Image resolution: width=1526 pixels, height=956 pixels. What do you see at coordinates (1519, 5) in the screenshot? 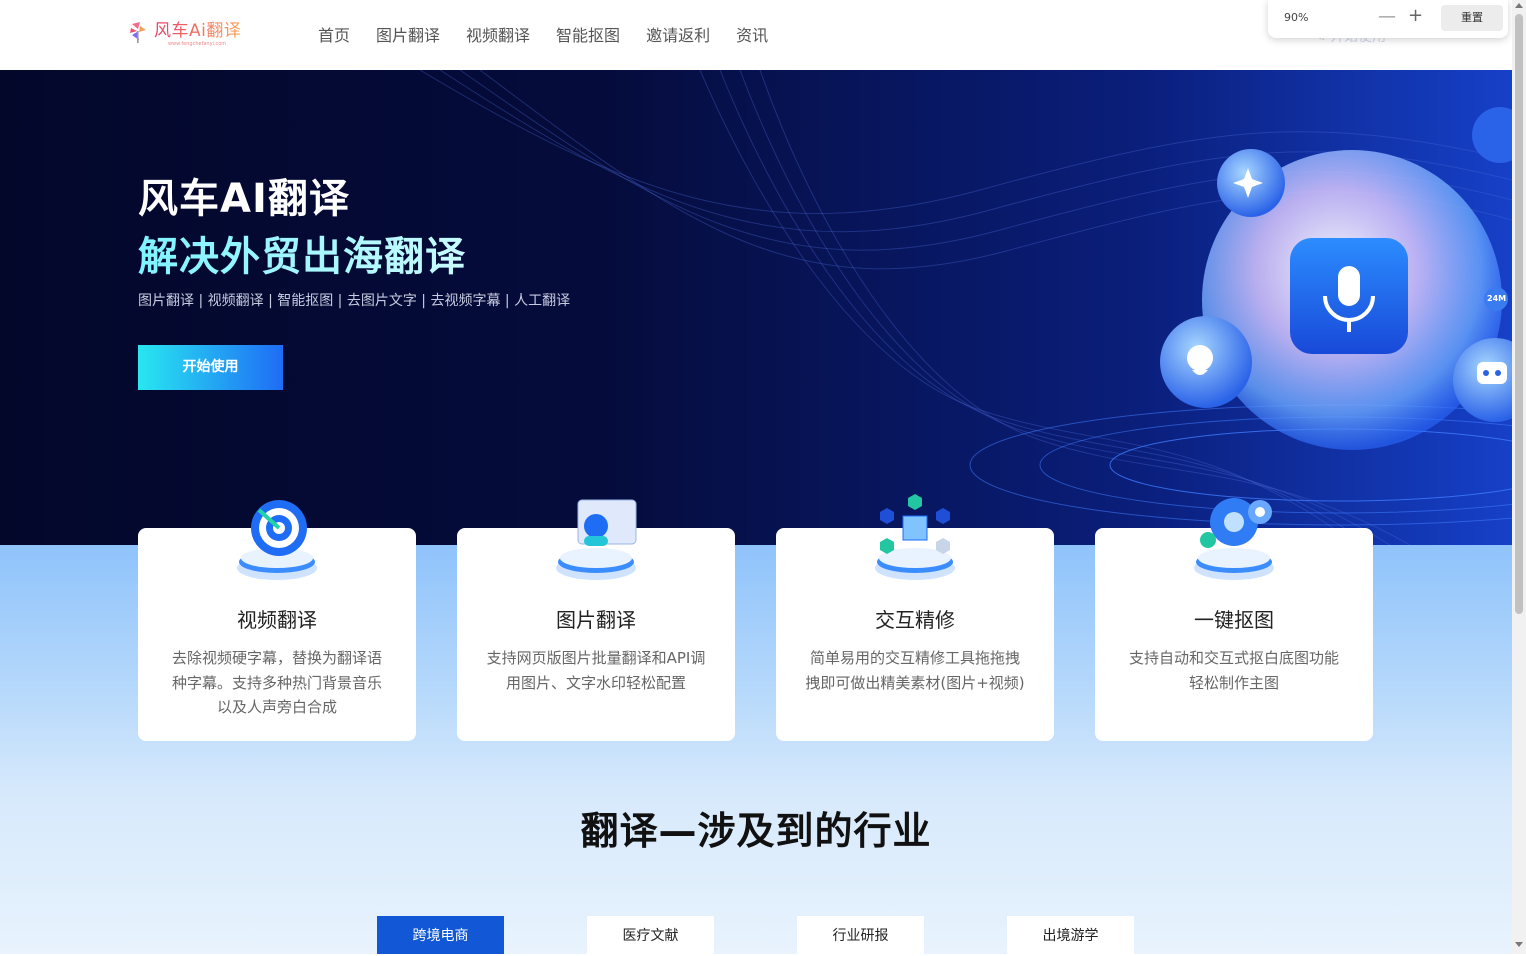
I see `scroll-up-arrow-icon` at bounding box center [1519, 5].